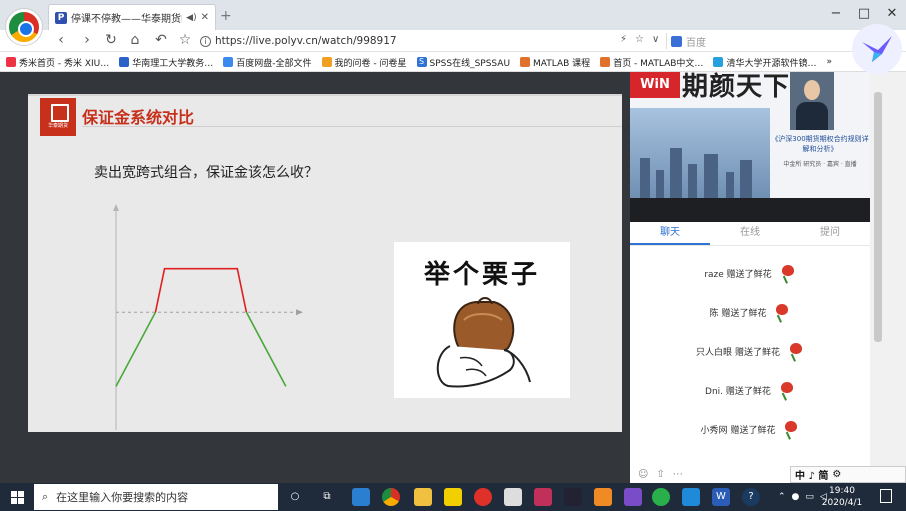 The image size is (906, 511). I want to click on banner-text: 期颜天下, so click(736, 87).